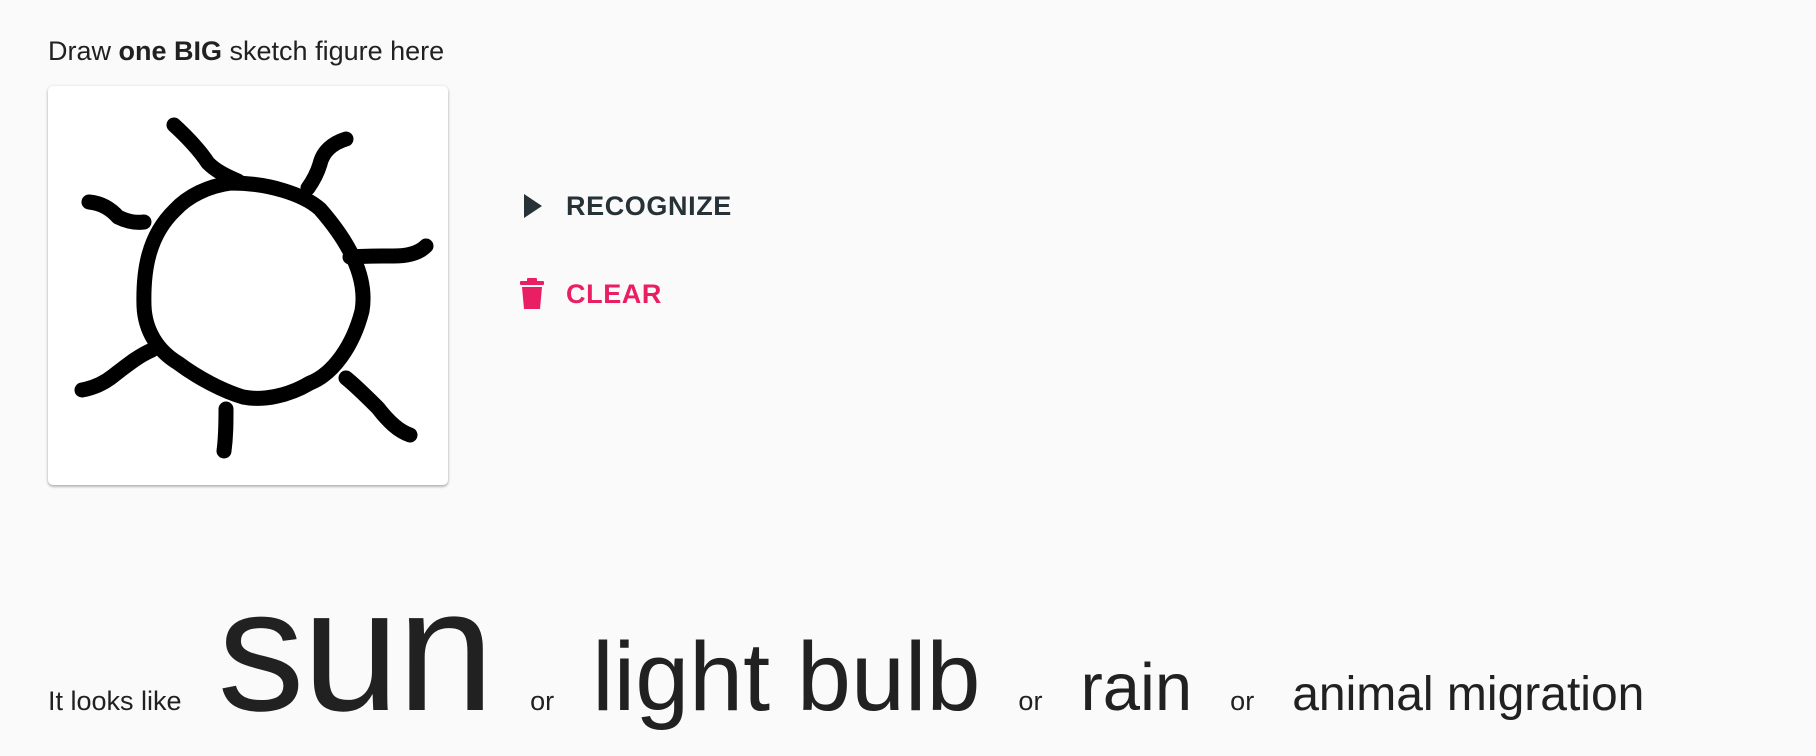 This screenshot has width=1816, height=756. What do you see at coordinates (532, 294) in the screenshot?
I see `trash-icon` at bounding box center [532, 294].